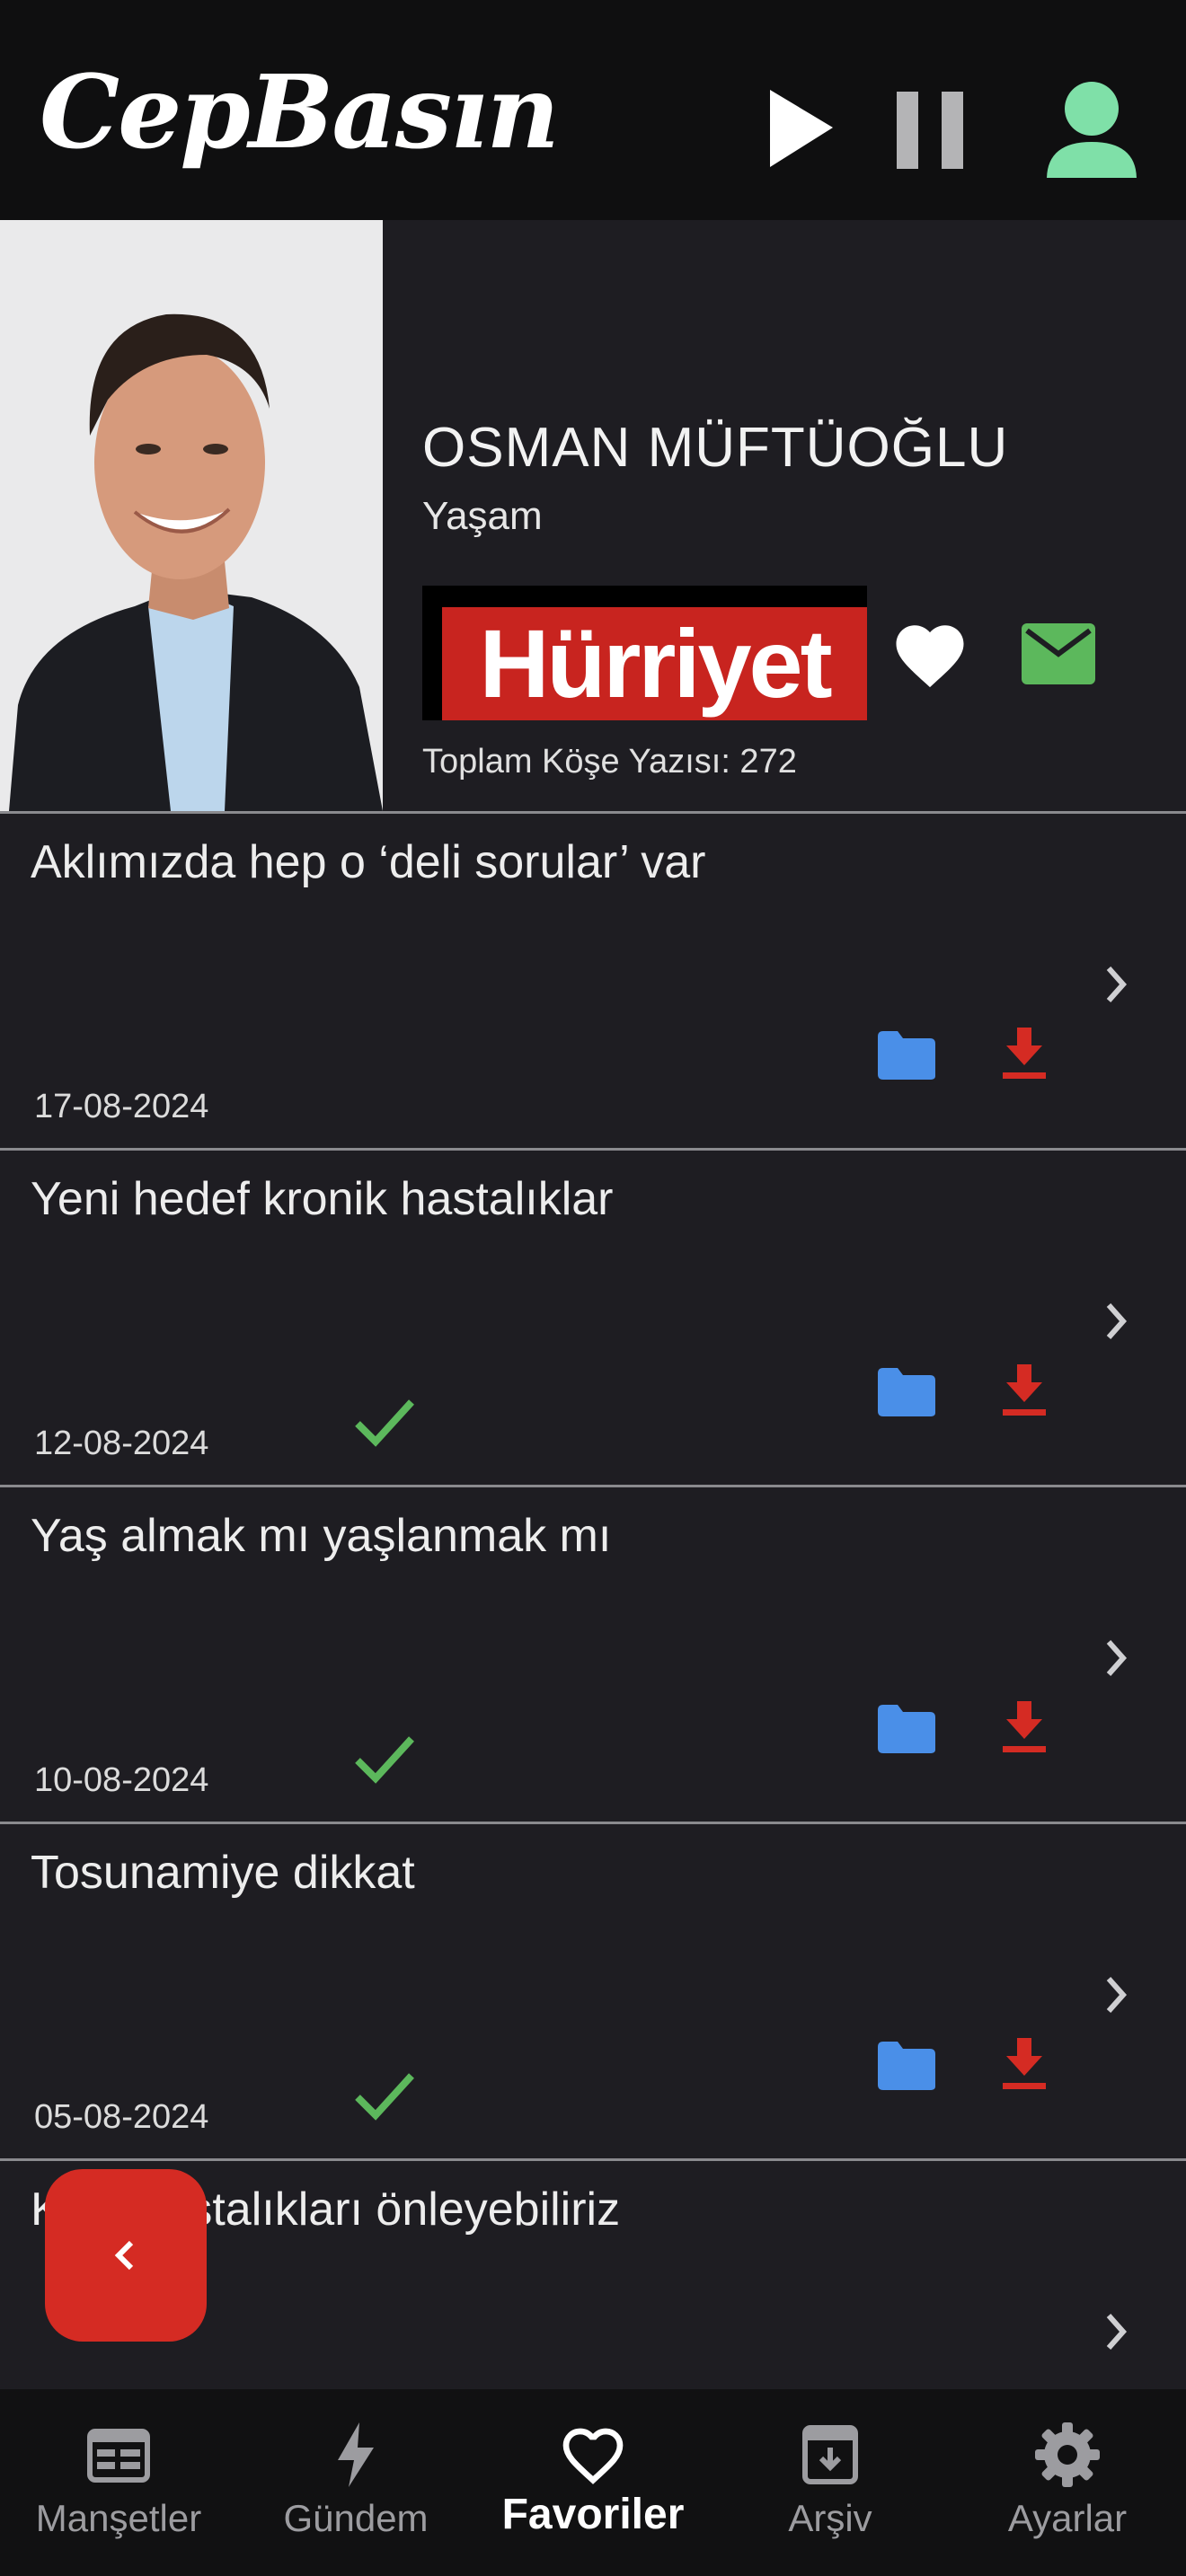 The width and height of the screenshot is (1186, 2576). I want to click on author-category: Yaşam, so click(482, 516).